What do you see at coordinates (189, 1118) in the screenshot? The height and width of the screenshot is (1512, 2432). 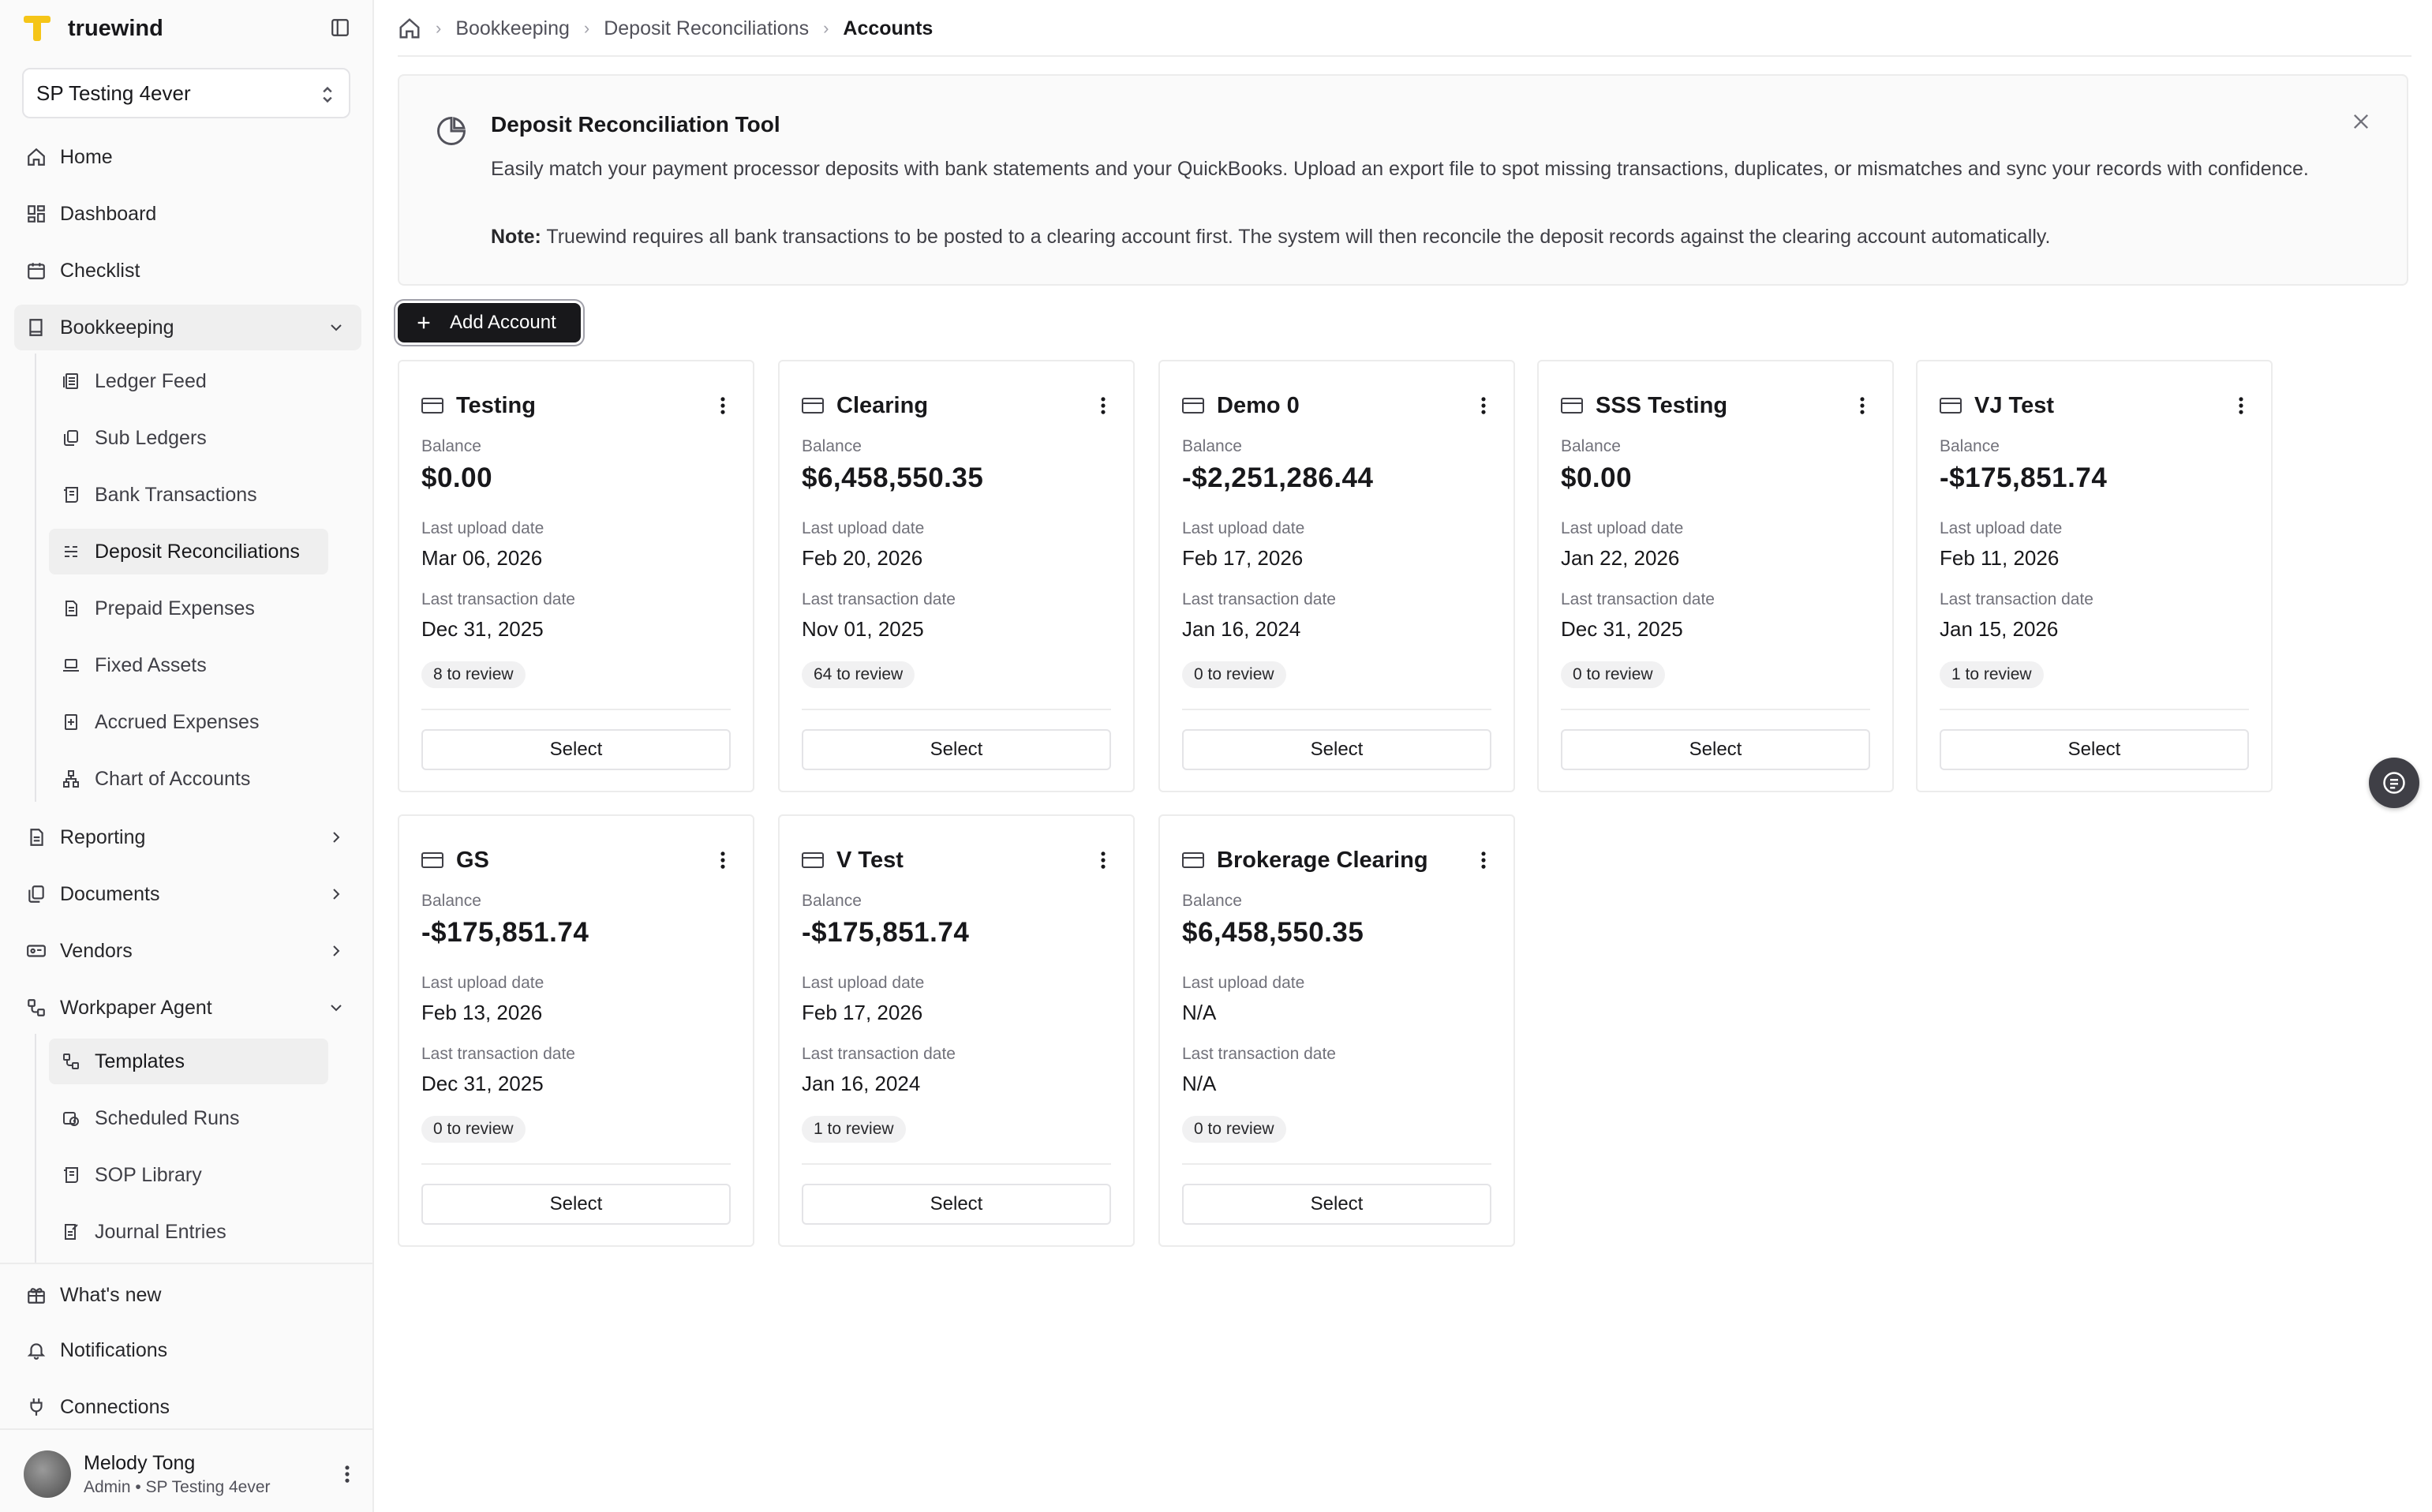 I see `sidebar-item-scheduled-runs: Scheduled Runs` at bounding box center [189, 1118].